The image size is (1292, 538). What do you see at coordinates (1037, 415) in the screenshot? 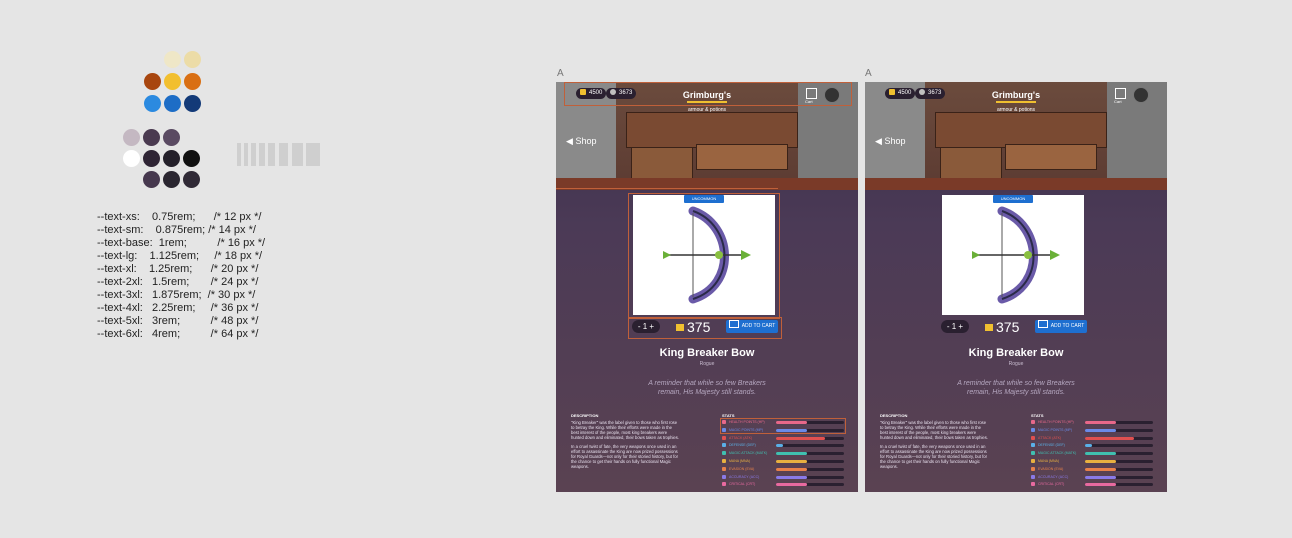
I see `stats-heading: STATS` at bounding box center [1037, 415].